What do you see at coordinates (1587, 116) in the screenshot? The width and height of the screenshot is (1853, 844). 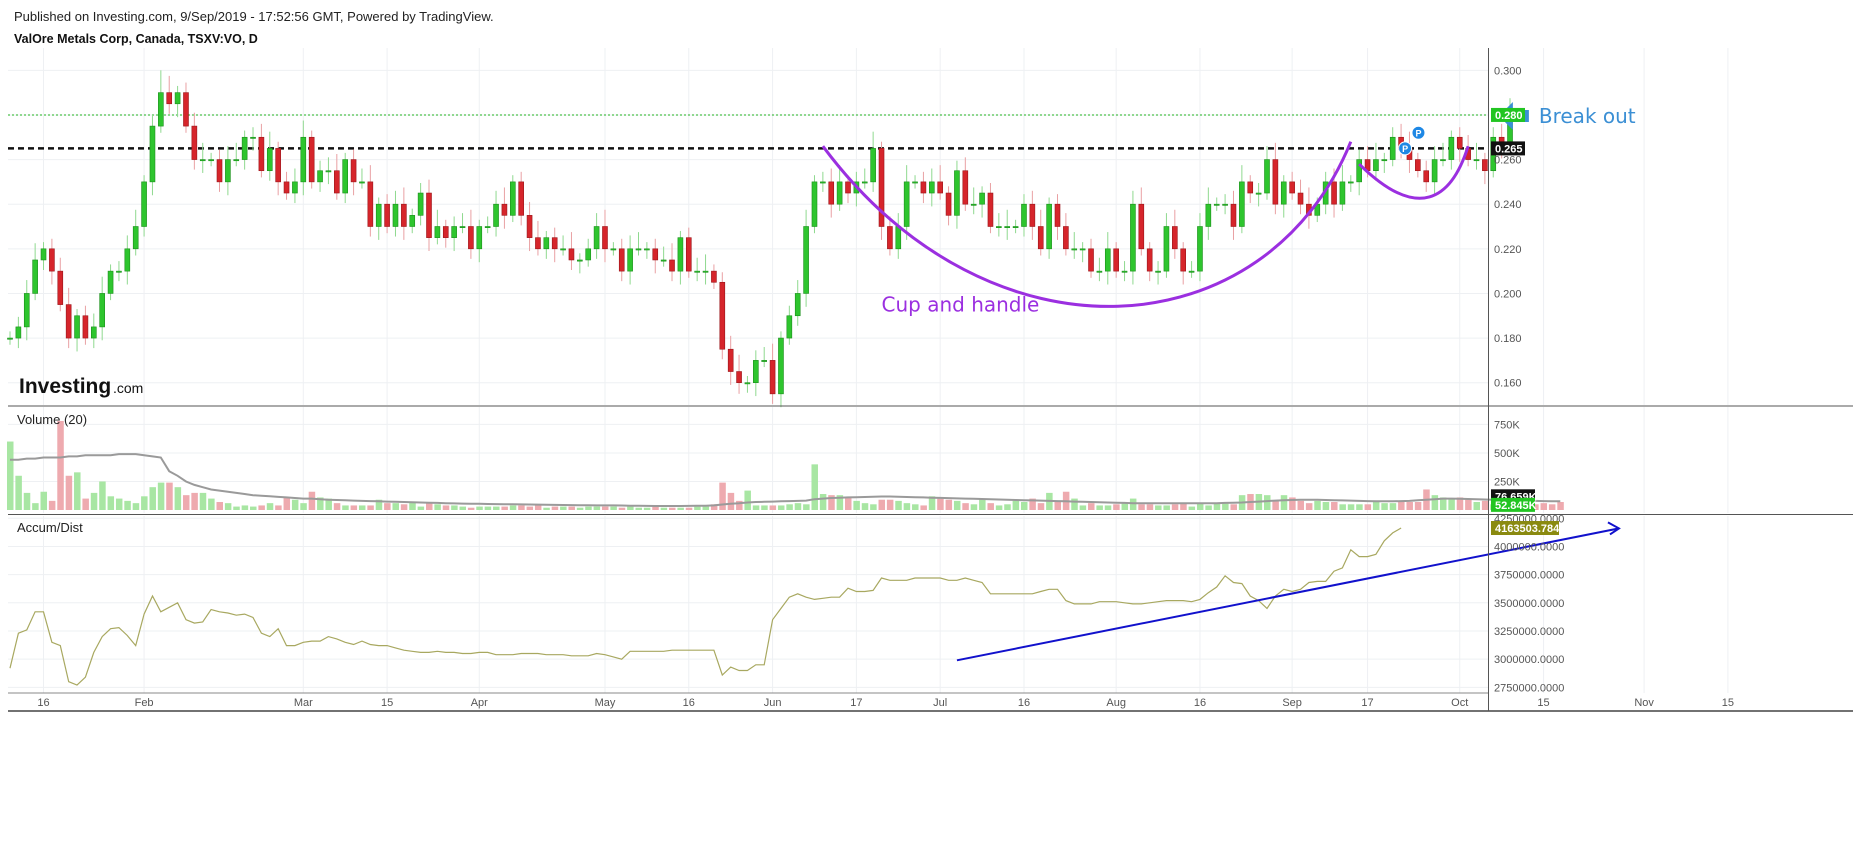 I see `breakout-annotation: Break out` at bounding box center [1587, 116].